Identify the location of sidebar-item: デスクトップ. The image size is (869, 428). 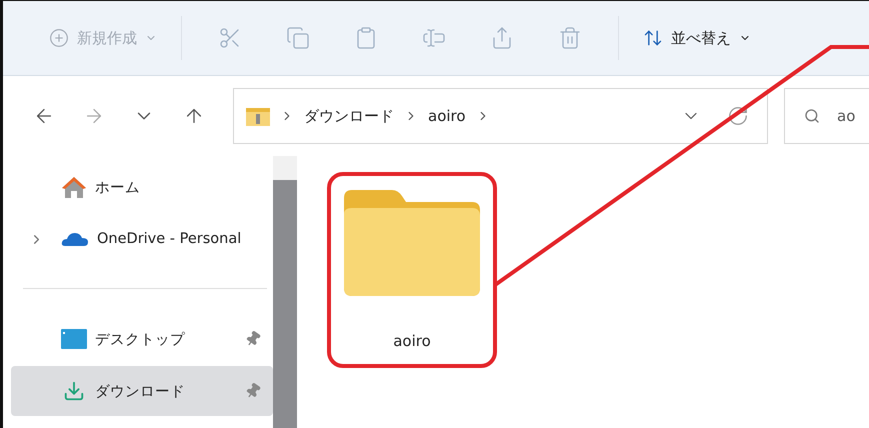
(142, 339).